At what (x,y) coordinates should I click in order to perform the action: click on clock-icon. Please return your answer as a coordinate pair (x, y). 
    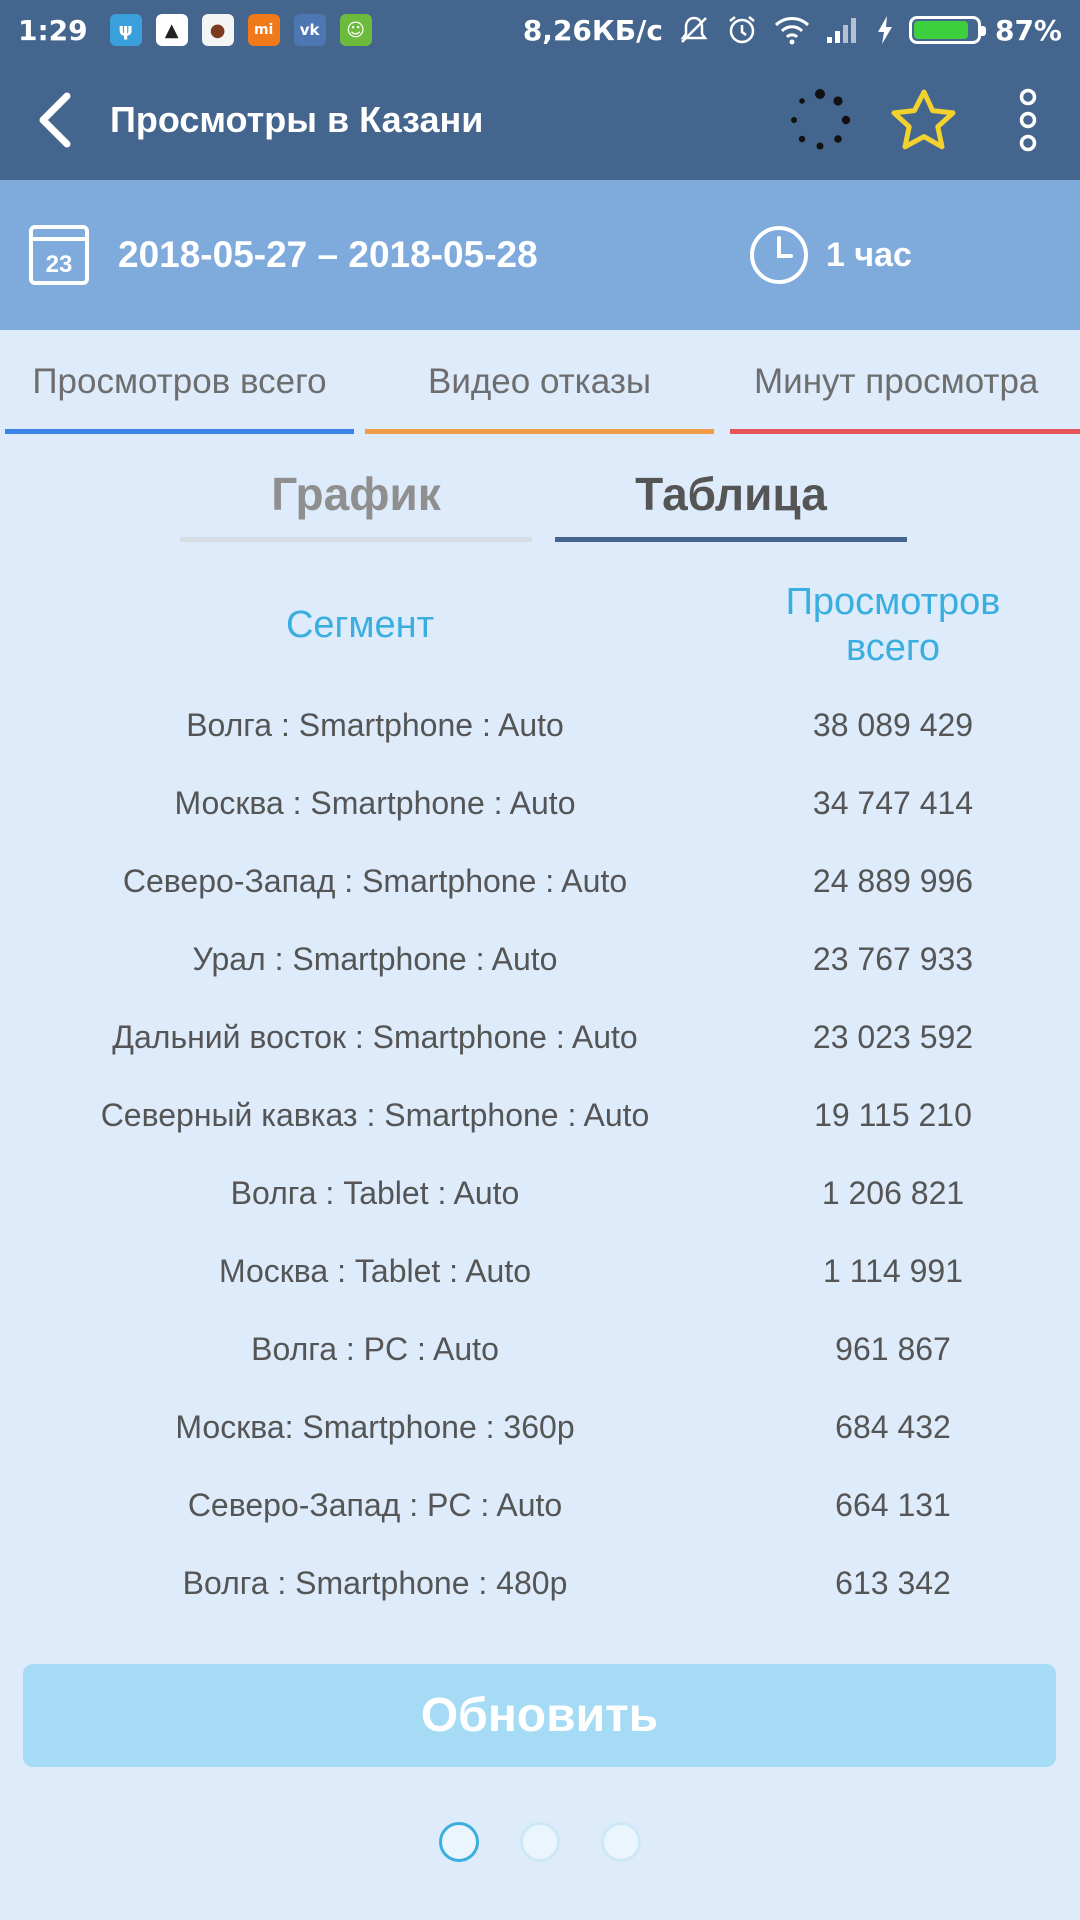
    Looking at the image, I should click on (779, 255).